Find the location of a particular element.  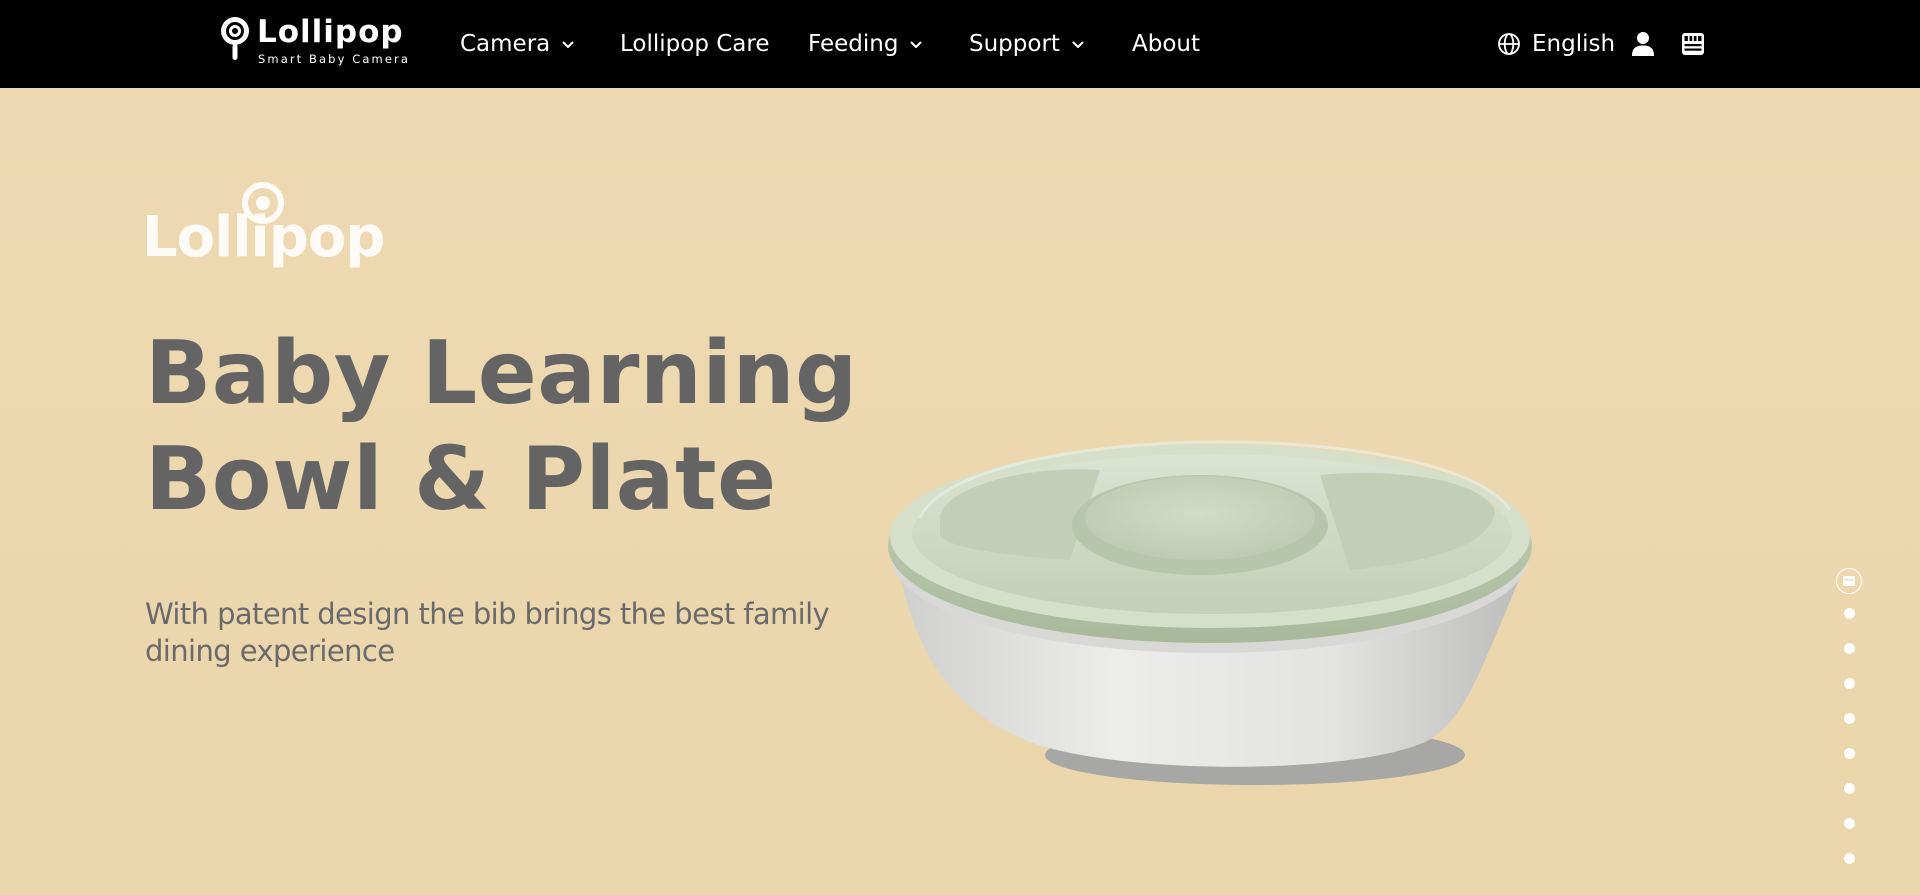

user-icon is located at coordinates (1643, 44).